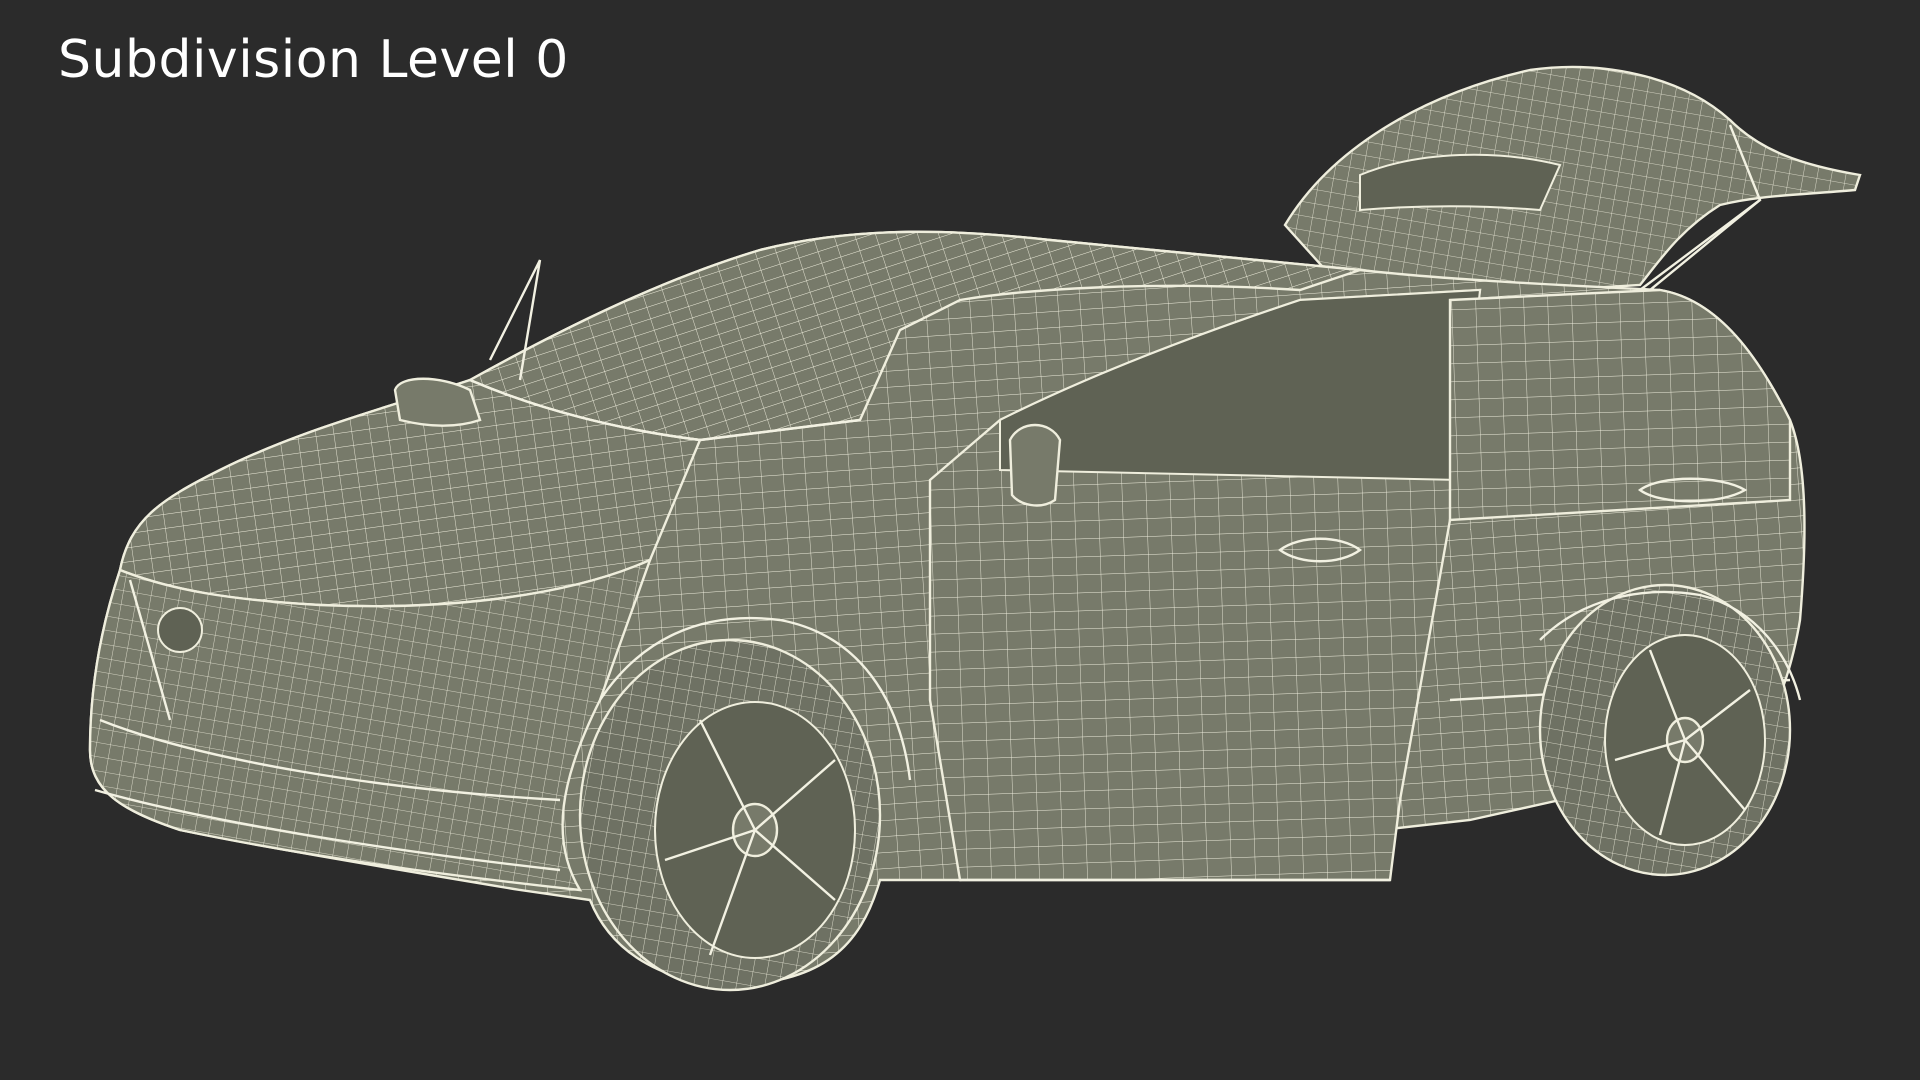 This screenshot has height=1080, width=1920. What do you see at coordinates (1572, 178) in the screenshot?
I see `tailgate` at bounding box center [1572, 178].